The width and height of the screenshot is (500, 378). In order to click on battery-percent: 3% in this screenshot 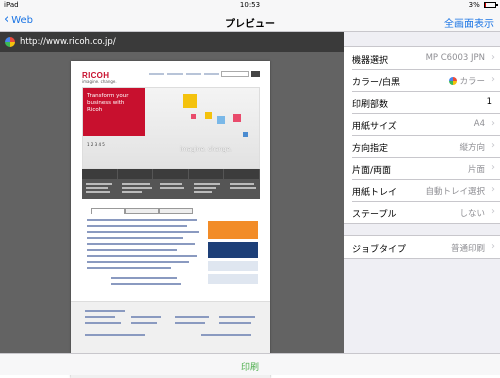, I will do `click(474, 5)`.